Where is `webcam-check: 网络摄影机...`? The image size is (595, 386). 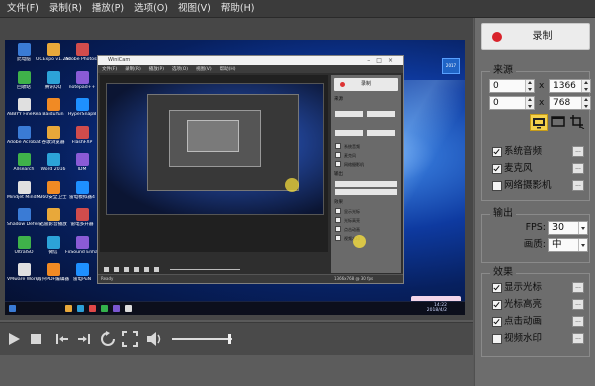 webcam-check: 网络摄影机... is located at coordinates (536, 185).